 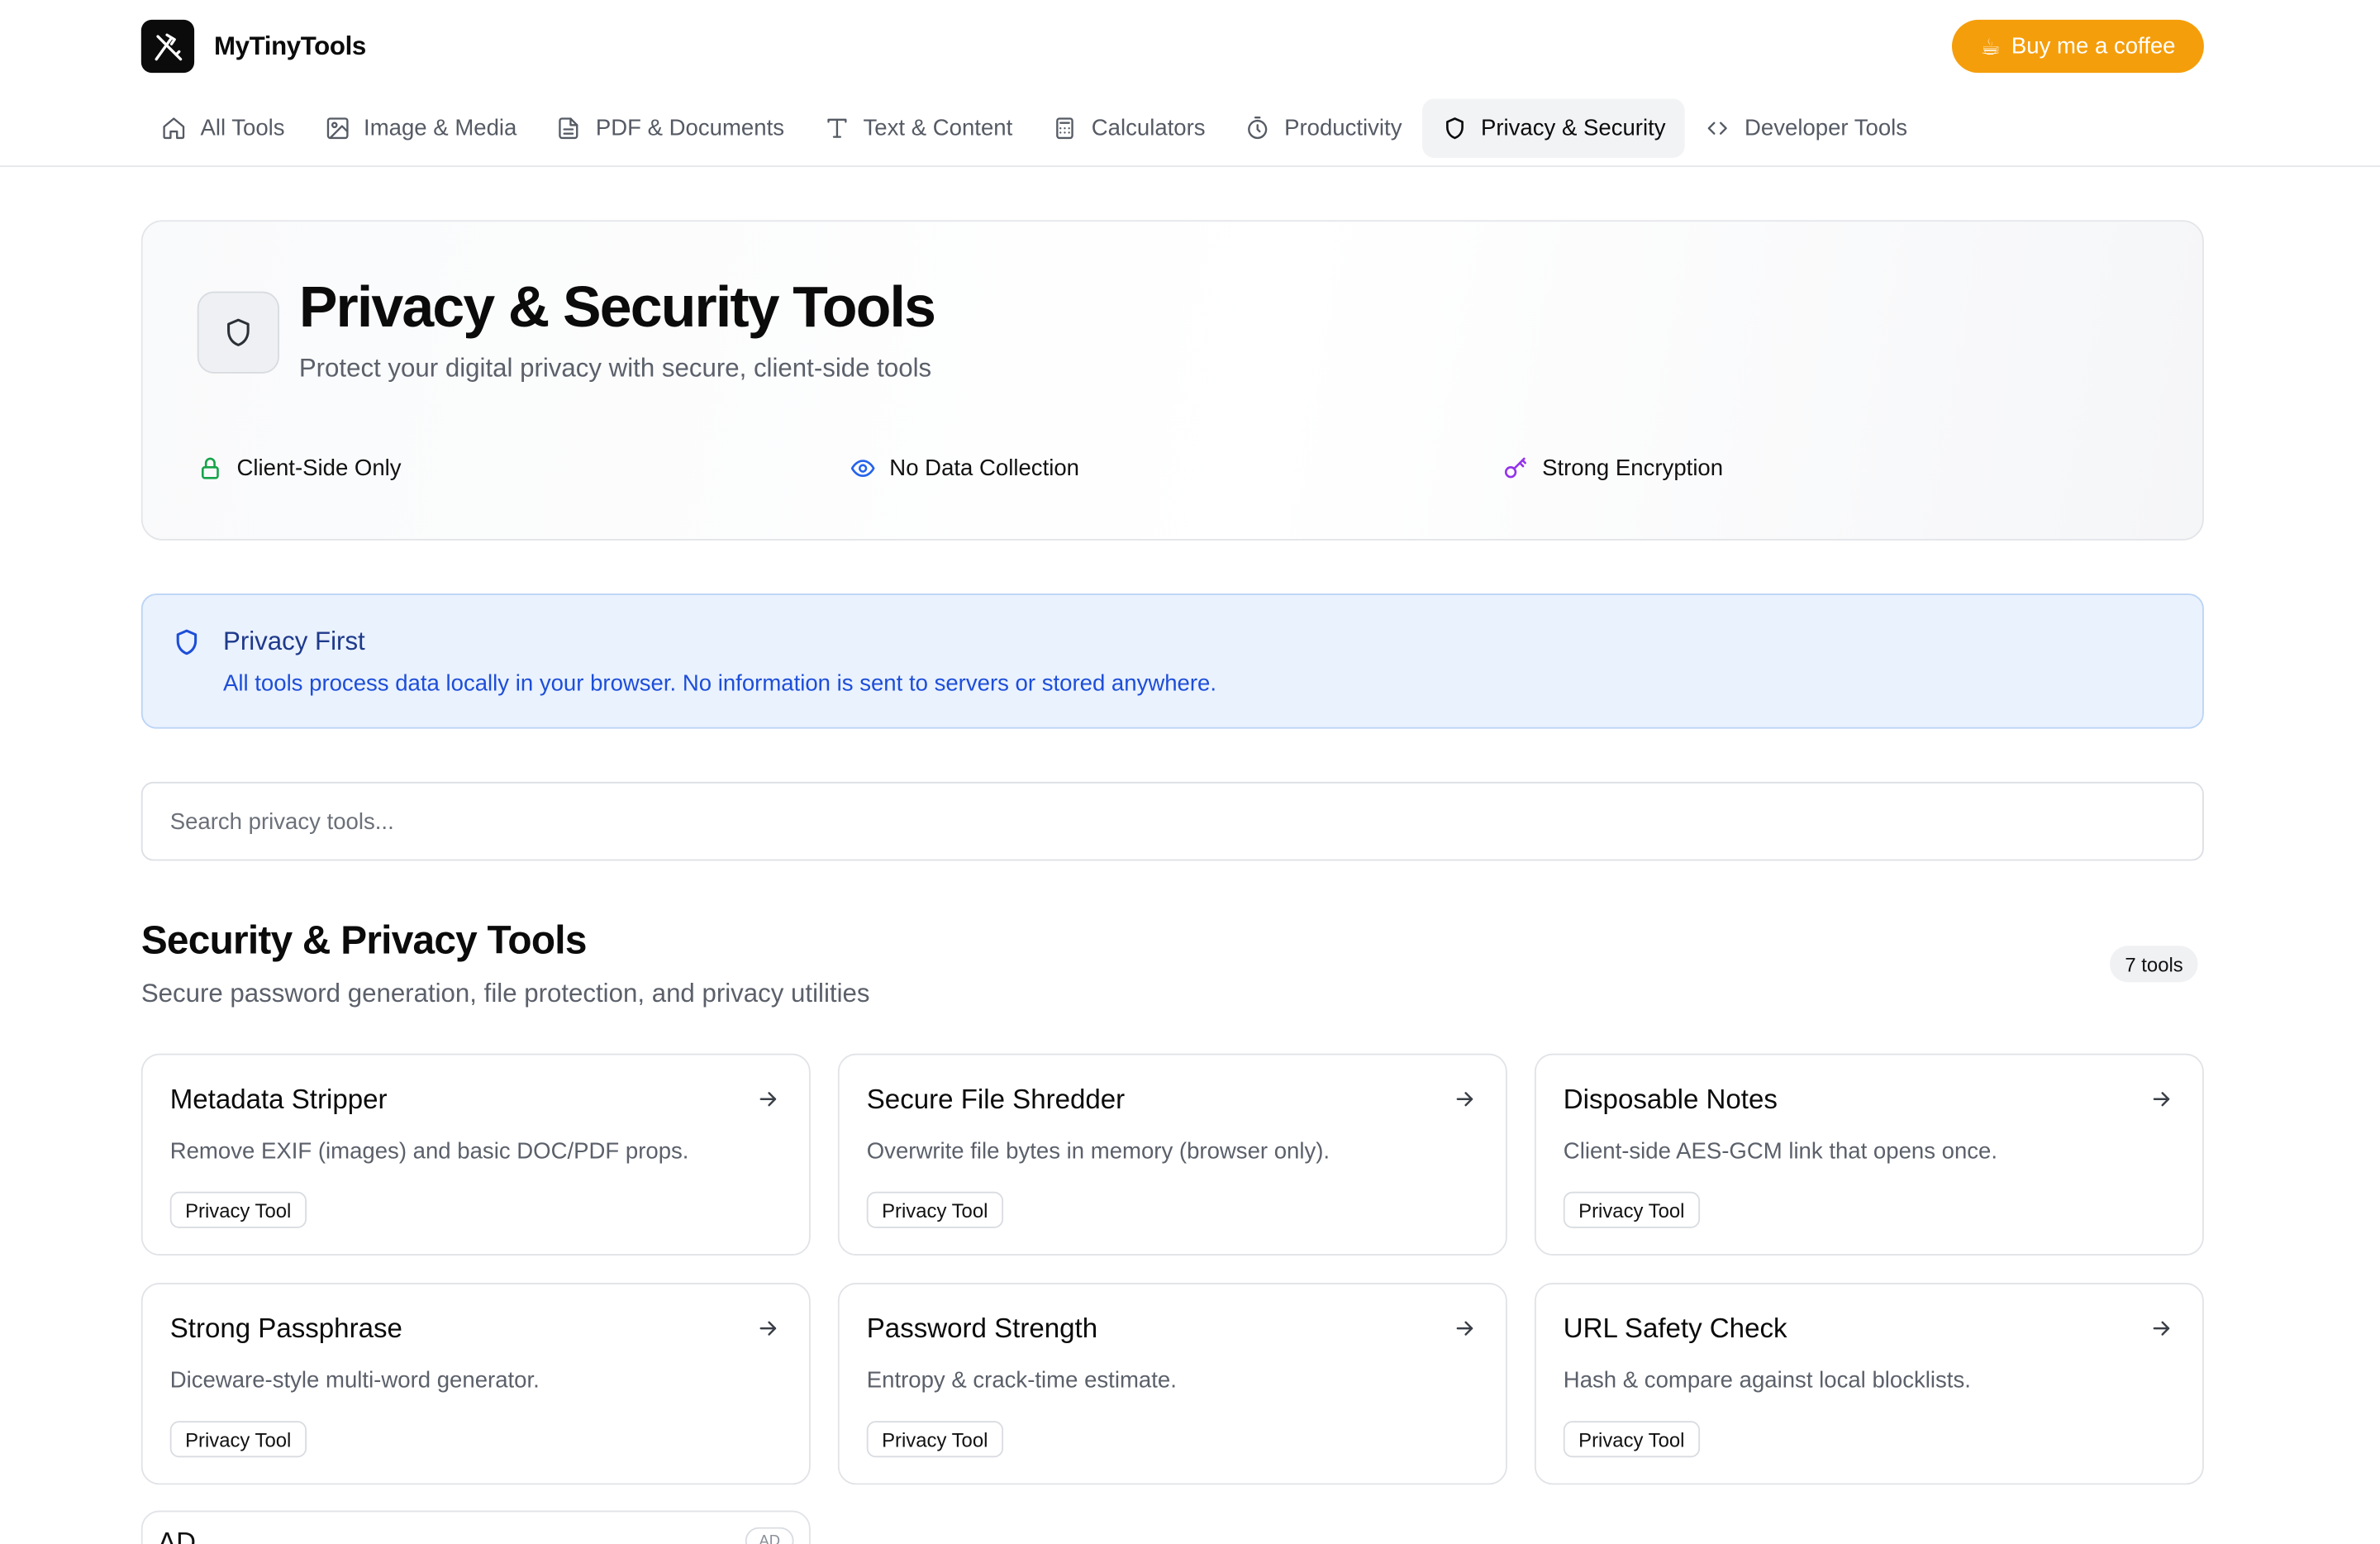 I want to click on feature-client-side: Client-Side Only, so click(x=524, y=468).